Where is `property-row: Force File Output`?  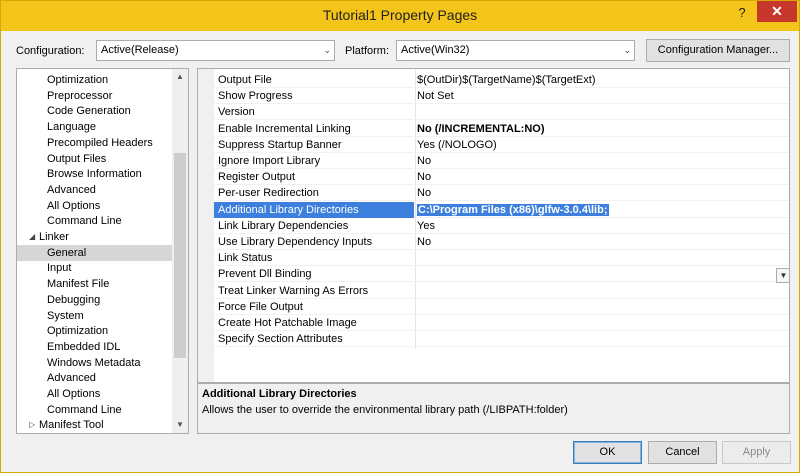
property-row: Force File Output is located at coordinates (501, 307).